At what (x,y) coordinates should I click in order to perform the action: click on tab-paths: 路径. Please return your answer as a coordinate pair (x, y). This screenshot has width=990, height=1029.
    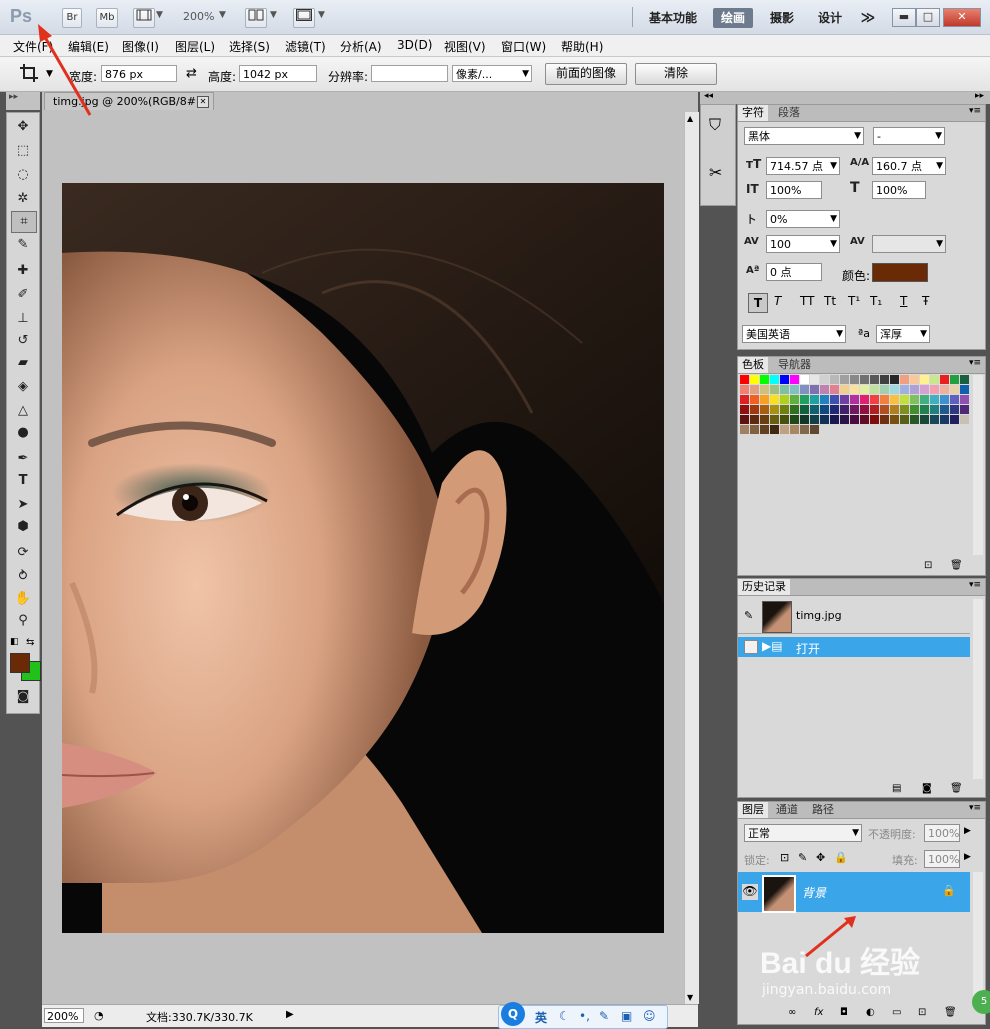
    Looking at the image, I should click on (823, 810).